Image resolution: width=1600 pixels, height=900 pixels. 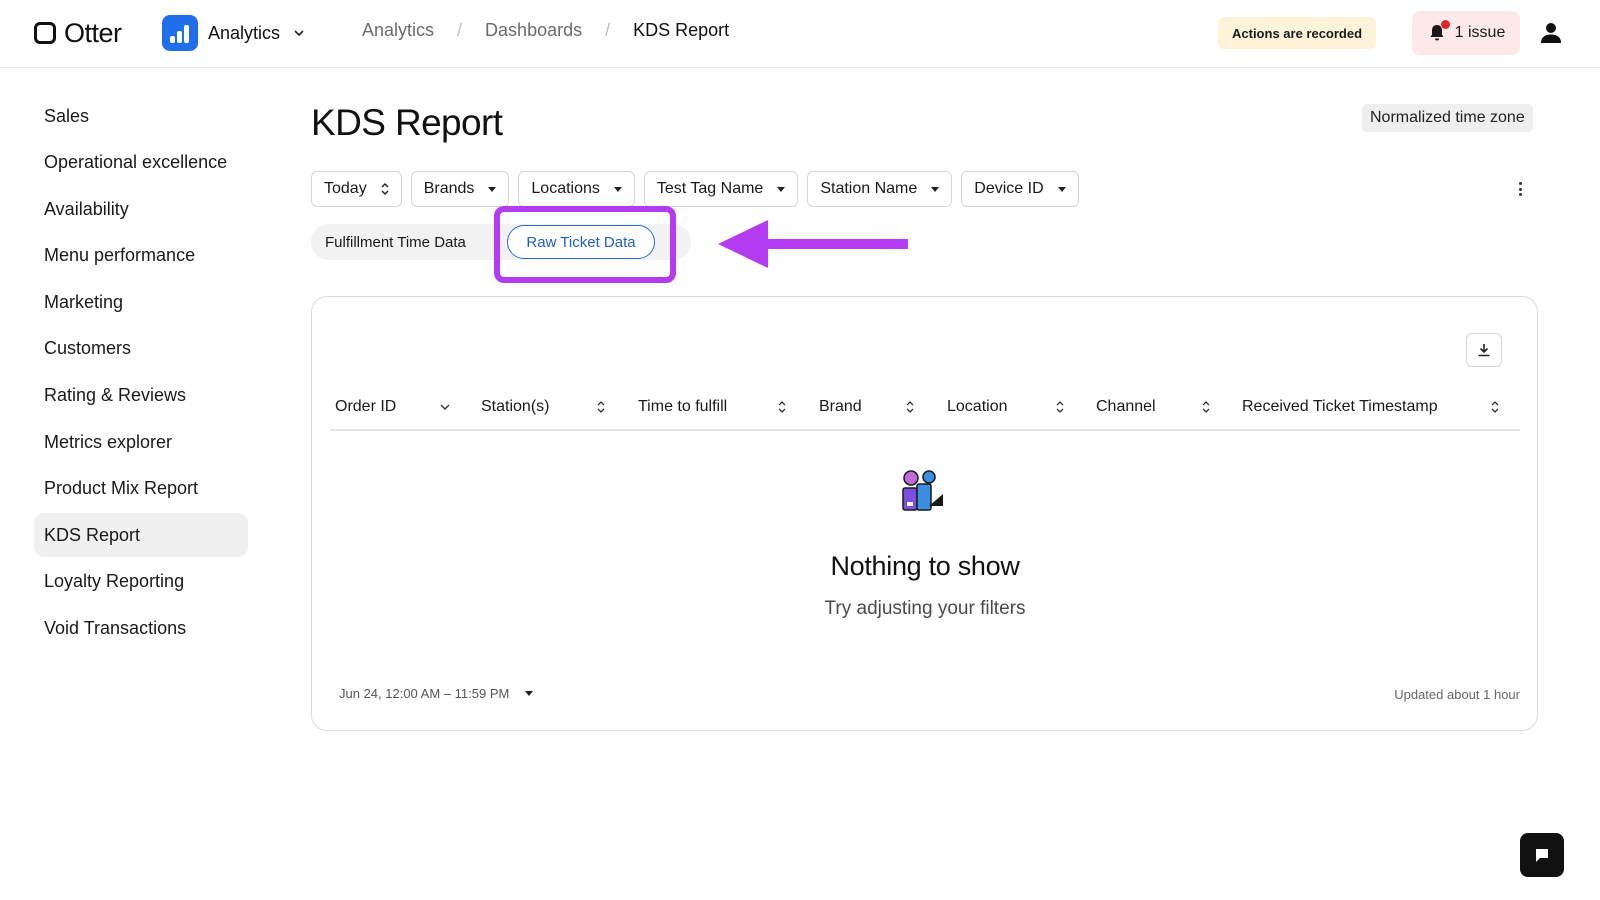 I want to click on chat-button, so click(x=1542, y=855).